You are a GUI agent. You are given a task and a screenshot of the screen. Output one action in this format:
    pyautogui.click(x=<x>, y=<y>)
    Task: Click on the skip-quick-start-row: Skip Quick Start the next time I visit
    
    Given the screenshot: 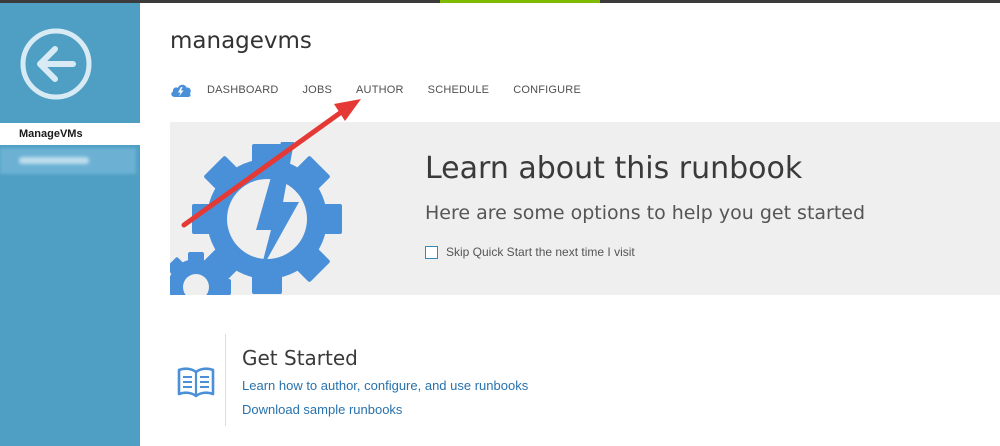 What is the action you would take?
    pyautogui.click(x=530, y=252)
    